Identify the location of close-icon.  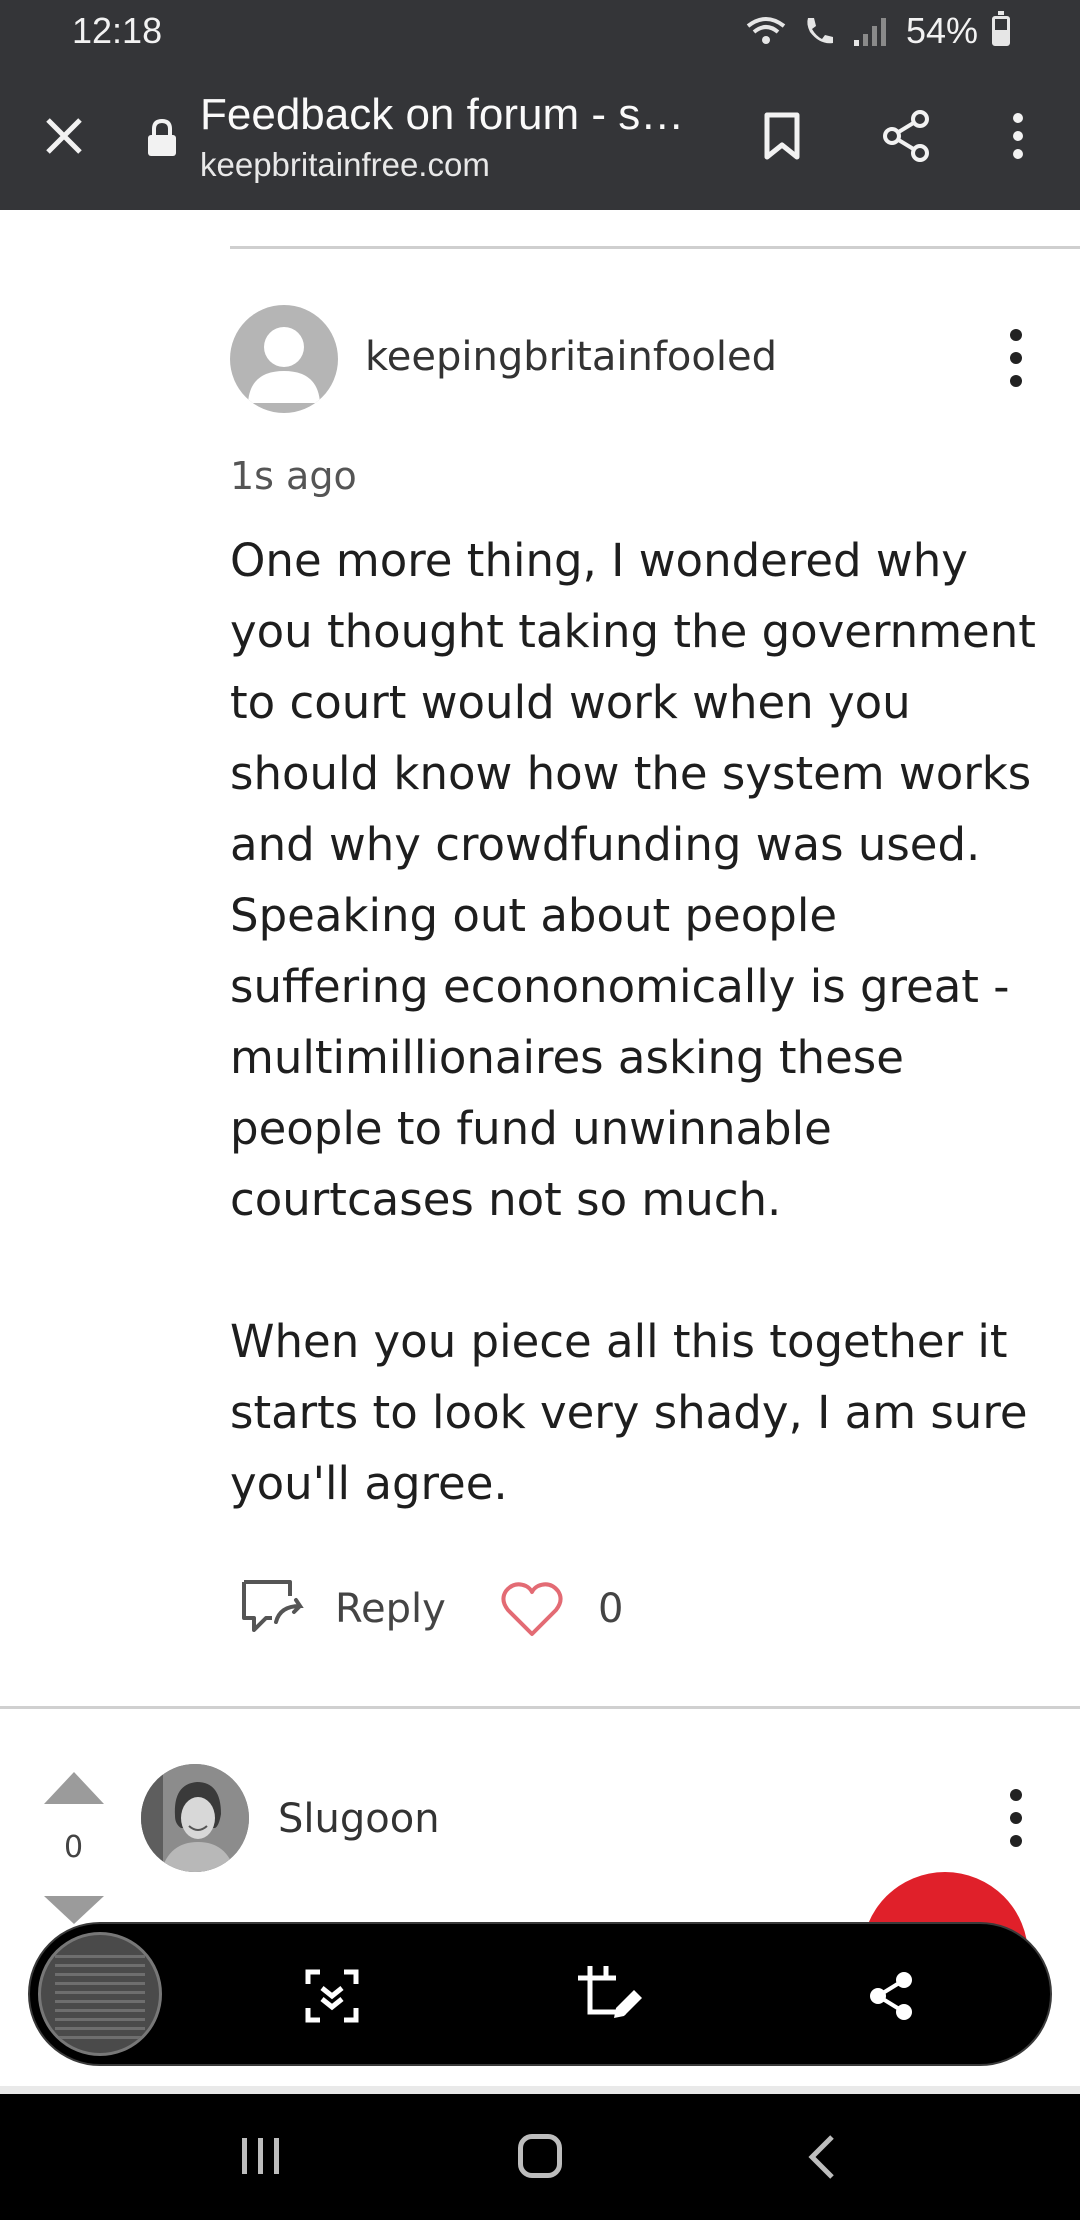
(64, 136).